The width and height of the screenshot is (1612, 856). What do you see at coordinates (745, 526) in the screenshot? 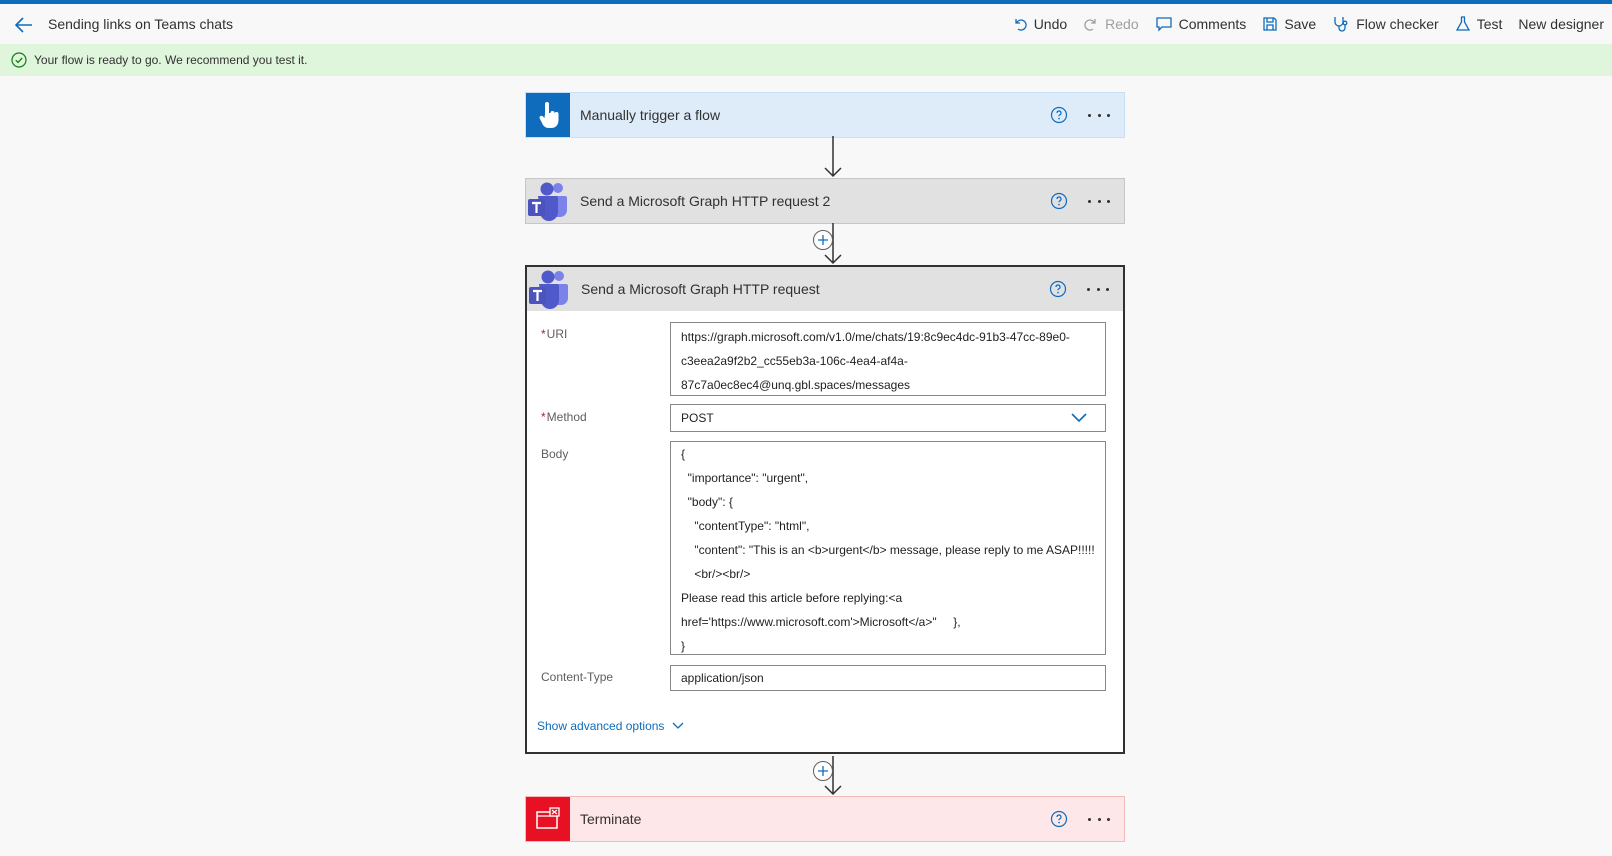
I see `body-line: "contentType": "html",` at bounding box center [745, 526].